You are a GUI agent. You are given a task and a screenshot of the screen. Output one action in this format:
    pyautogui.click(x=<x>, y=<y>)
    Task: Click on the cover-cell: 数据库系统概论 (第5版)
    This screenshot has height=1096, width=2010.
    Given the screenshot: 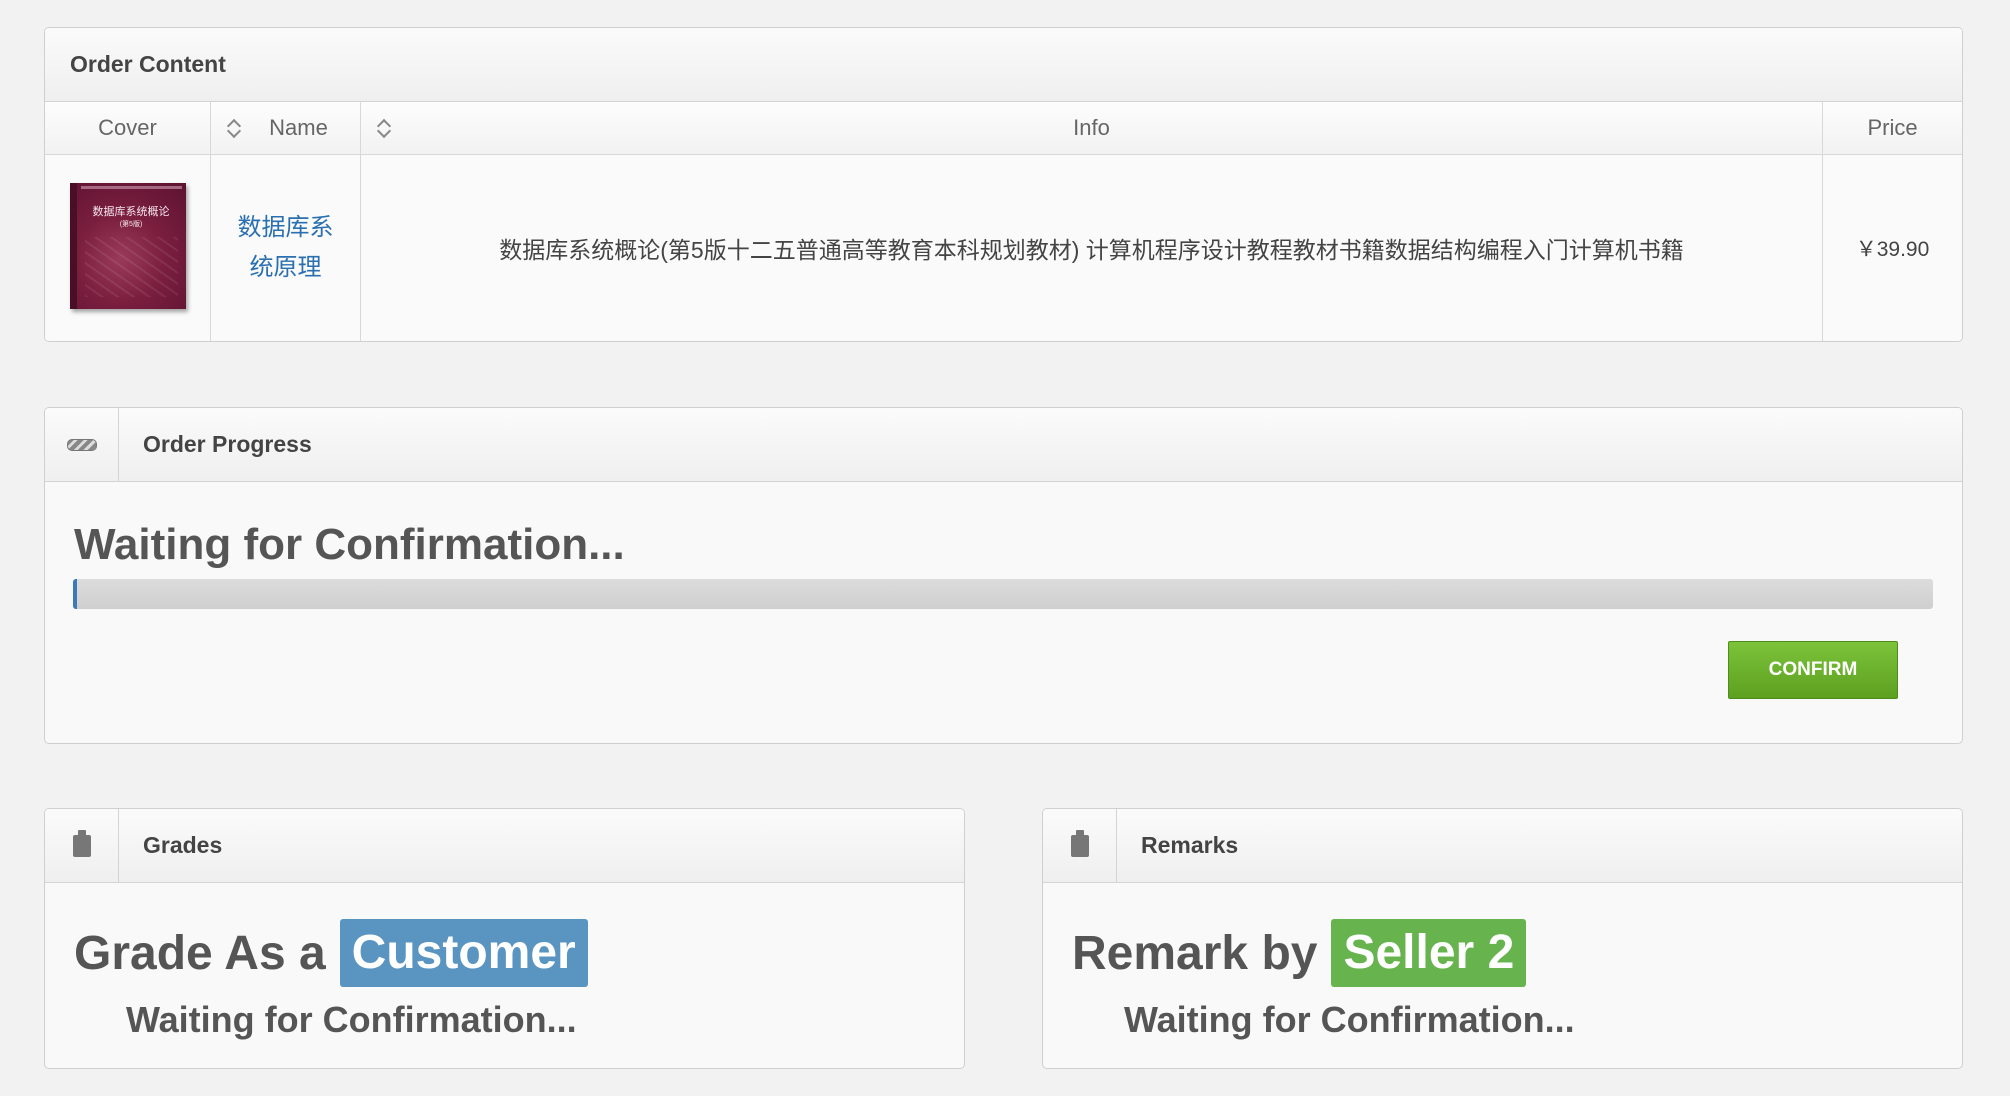 What is the action you would take?
    pyautogui.click(x=128, y=247)
    